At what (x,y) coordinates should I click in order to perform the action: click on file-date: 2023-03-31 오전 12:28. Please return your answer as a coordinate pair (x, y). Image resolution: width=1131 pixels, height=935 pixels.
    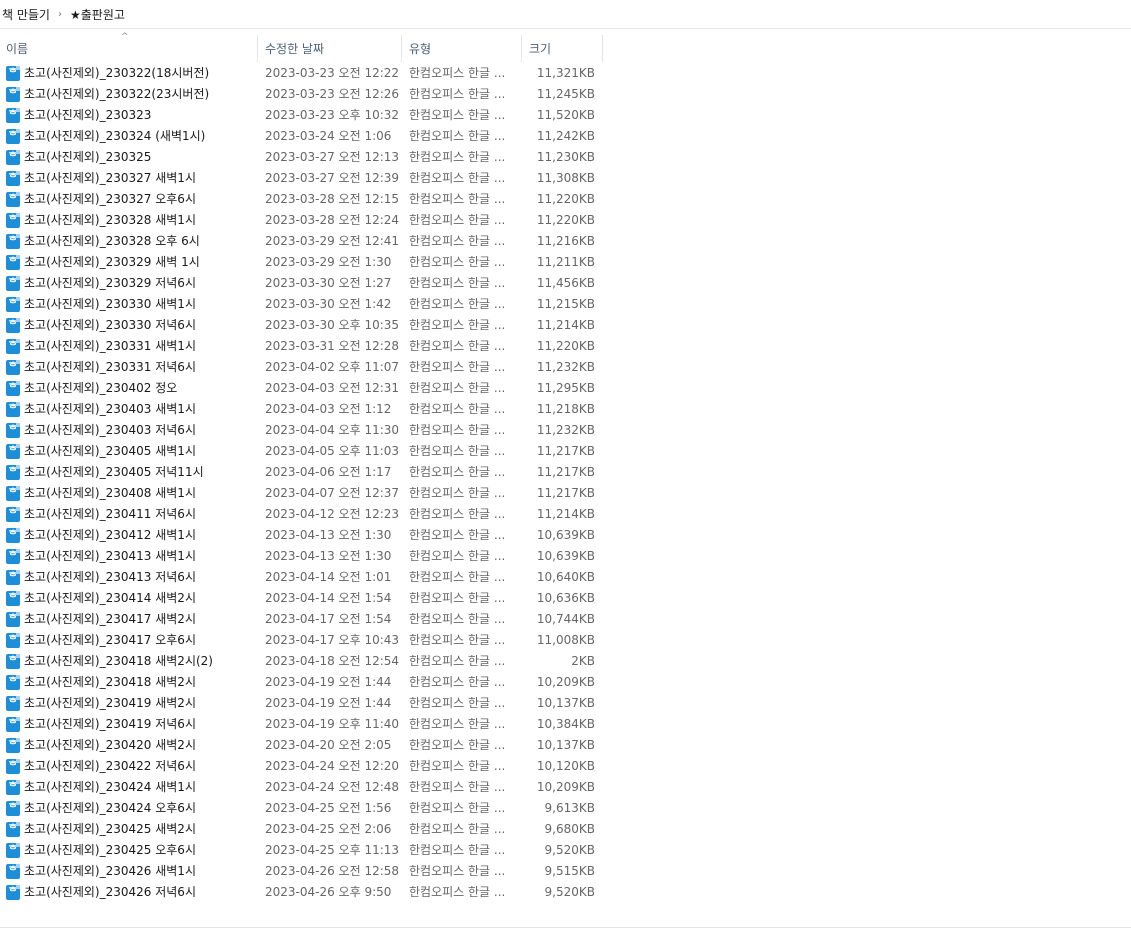
    Looking at the image, I should click on (332, 346).